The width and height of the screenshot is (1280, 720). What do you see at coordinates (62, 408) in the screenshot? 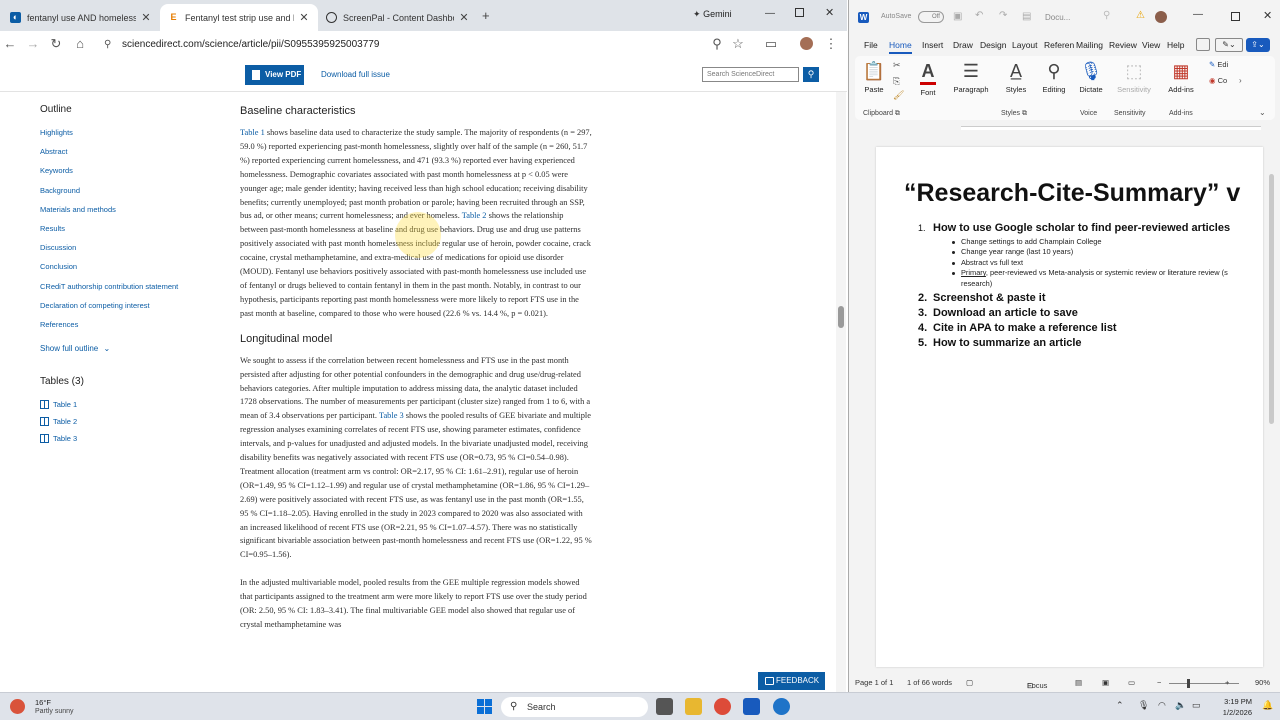
I see `table-link-1: Table 1` at bounding box center [62, 408].